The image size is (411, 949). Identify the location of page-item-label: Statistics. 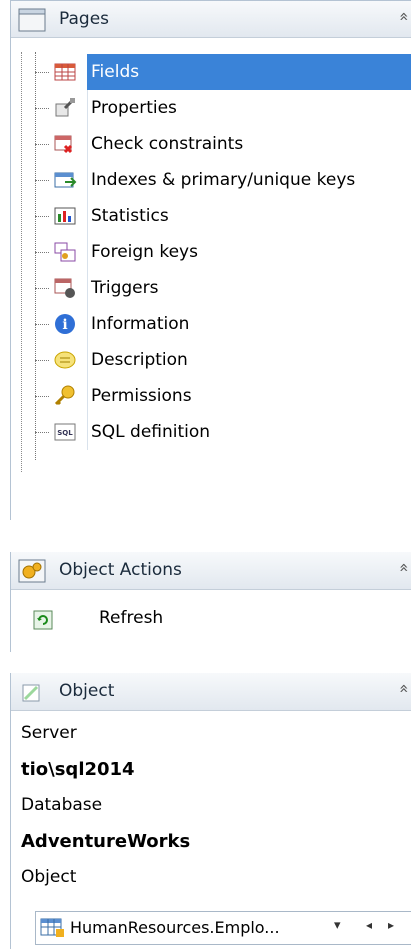
(130, 216).